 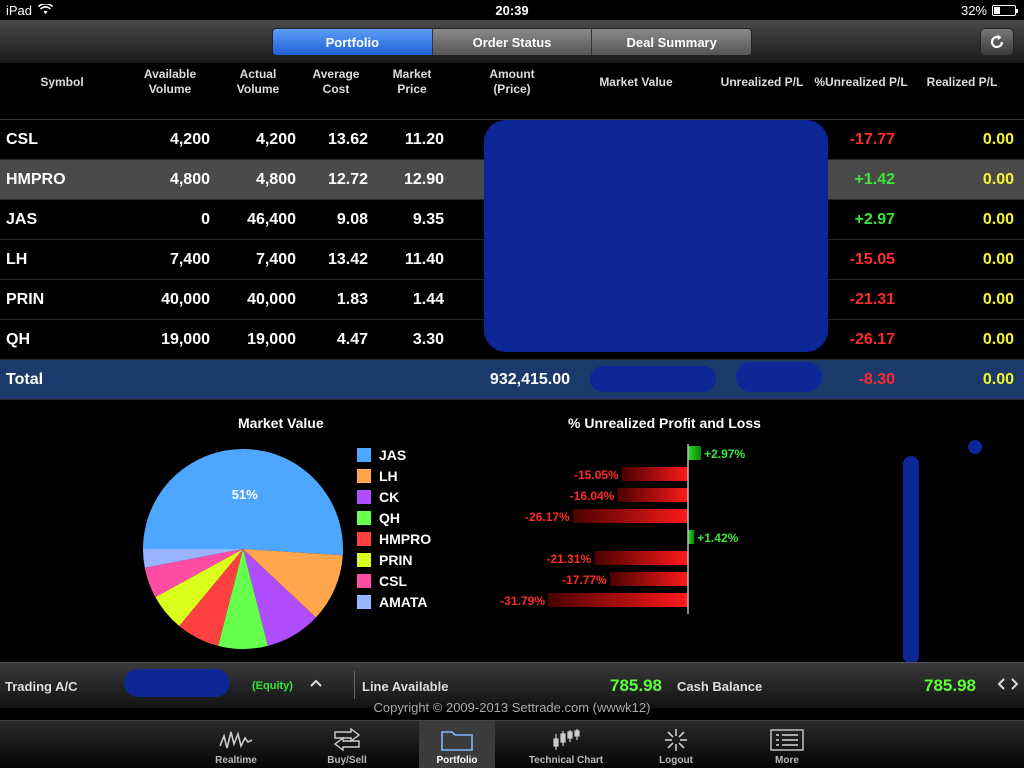 I want to click on cell-symbol: LH, so click(x=17, y=259).